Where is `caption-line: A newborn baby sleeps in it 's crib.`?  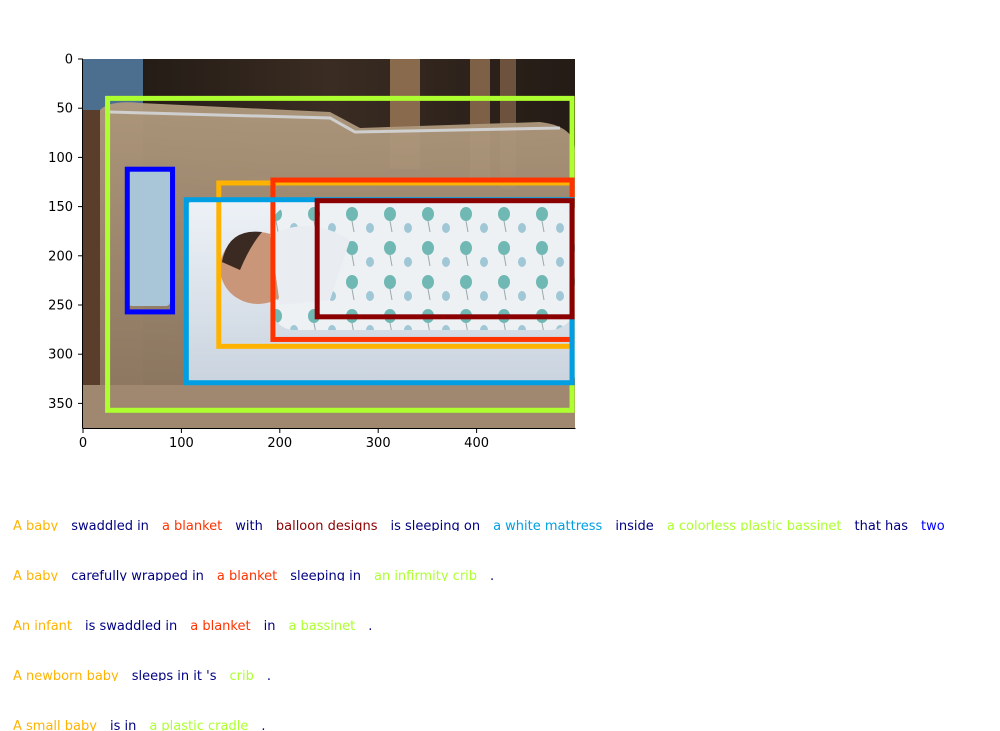
caption-line: A newborn baby sleeps in it 's crib. is located at coordinates (148, 675).